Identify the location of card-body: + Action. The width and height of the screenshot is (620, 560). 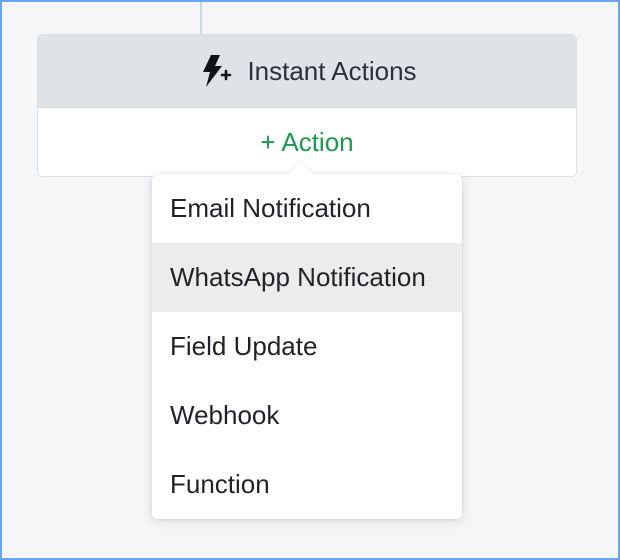
(307, 142).